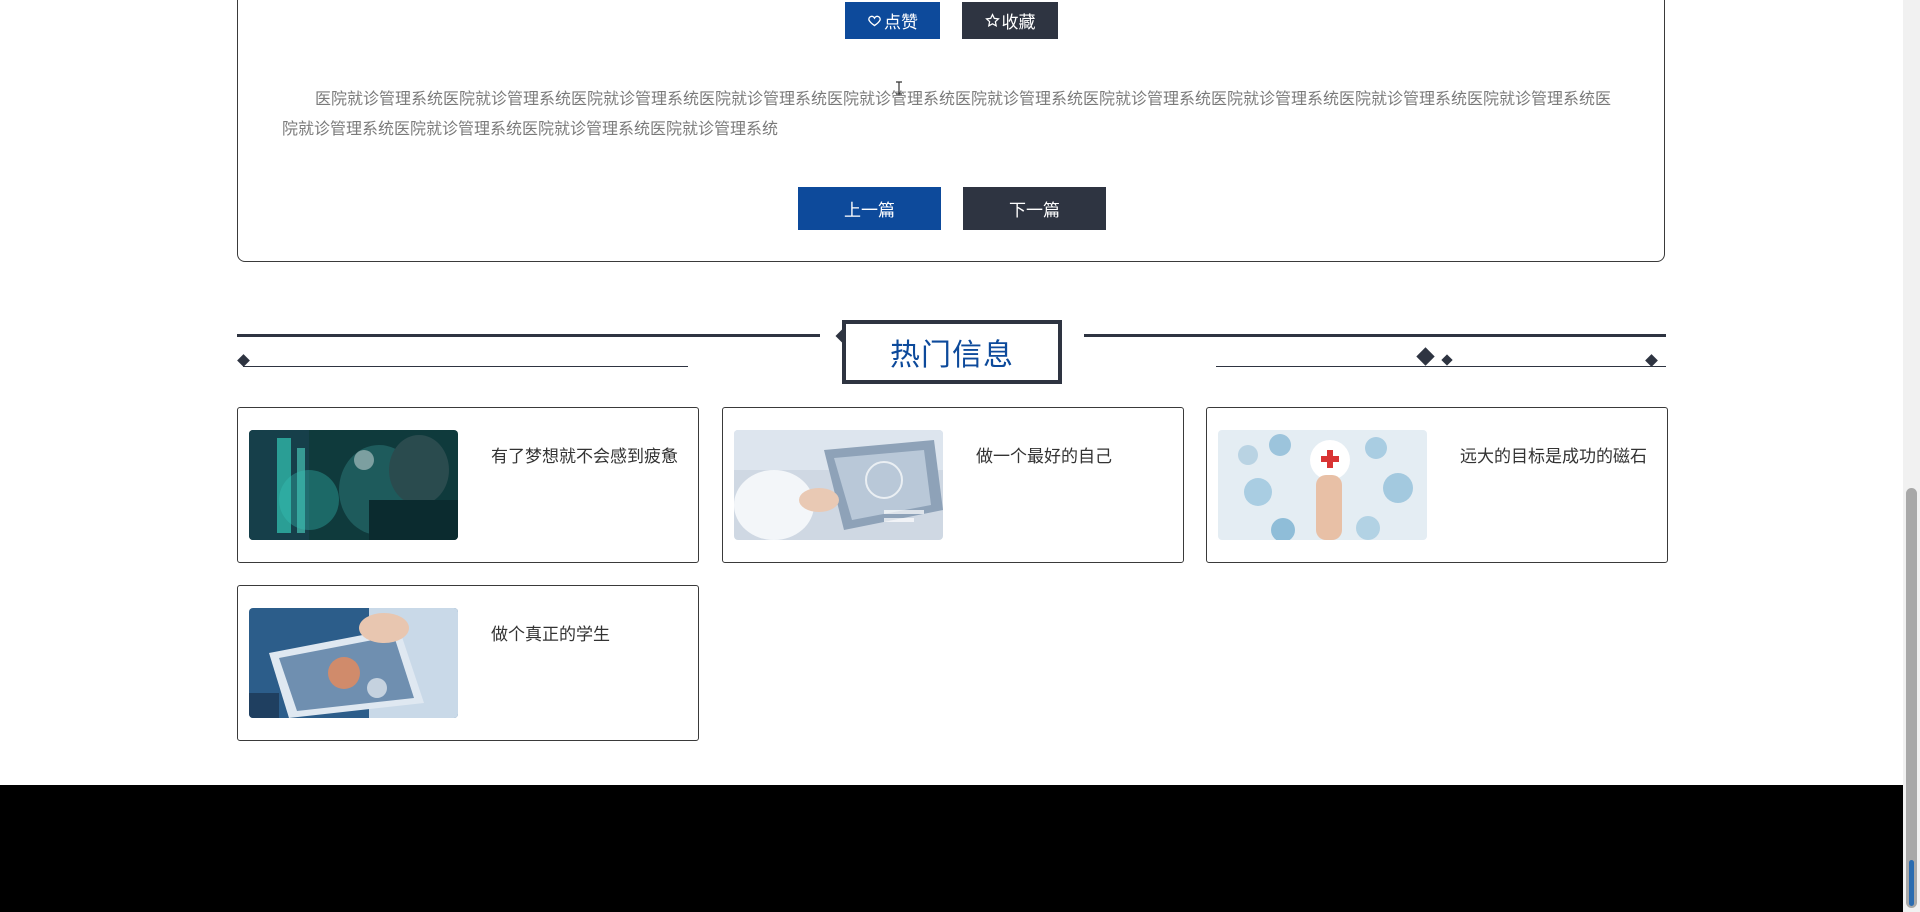  I want to click on title-rule-right, so click(1375, 335).